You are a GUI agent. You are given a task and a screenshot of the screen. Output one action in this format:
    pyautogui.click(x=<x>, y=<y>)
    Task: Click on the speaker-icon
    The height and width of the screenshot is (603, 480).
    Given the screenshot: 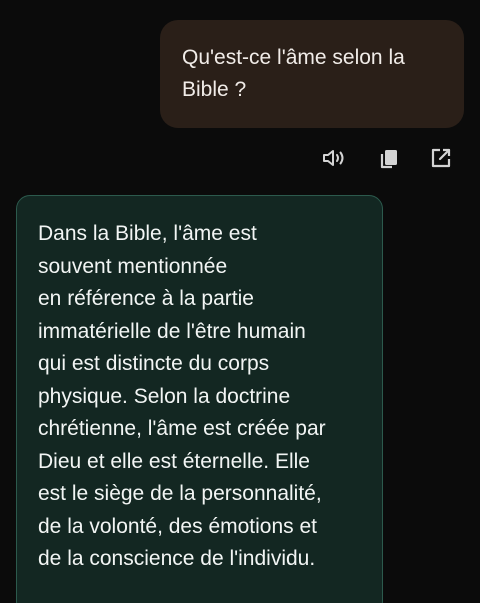 What is the action you would take?
    pyautogui.click(x=335, y=158)
    